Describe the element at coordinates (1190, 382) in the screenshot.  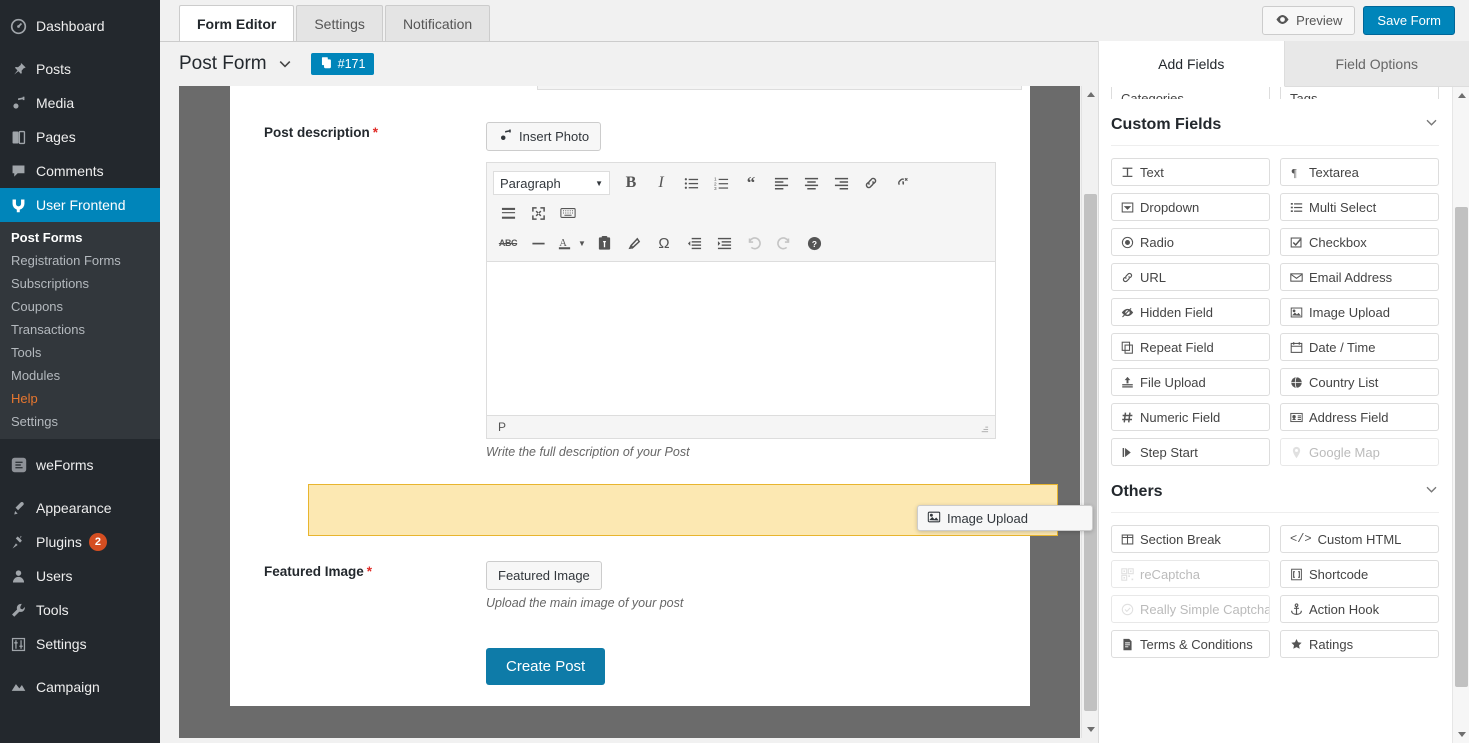
I see `field-button-file-upload: File Upload` at that location.